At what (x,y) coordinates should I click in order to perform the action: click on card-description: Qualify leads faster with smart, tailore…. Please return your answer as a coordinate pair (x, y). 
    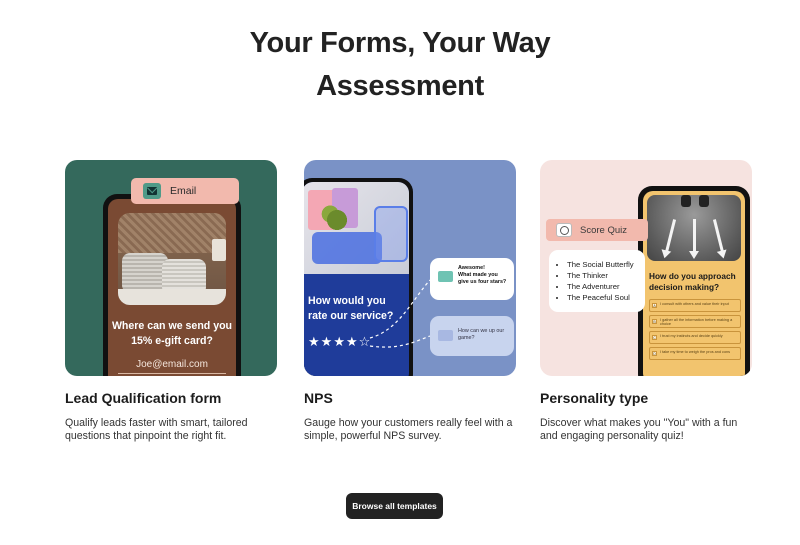
    Looking at the image, I should click on (156, 429).